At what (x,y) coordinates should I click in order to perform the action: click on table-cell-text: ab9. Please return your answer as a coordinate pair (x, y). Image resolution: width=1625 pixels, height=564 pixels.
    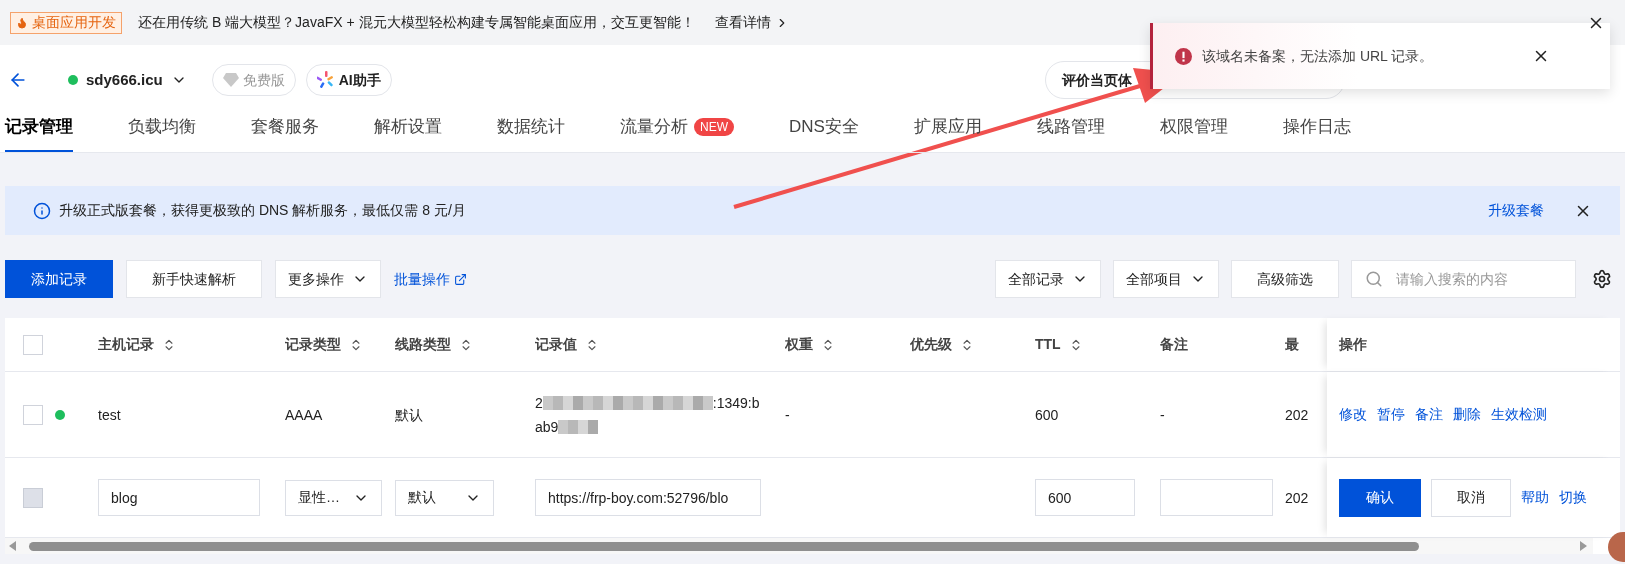
    Looking at the image, I should click on (547, 427).